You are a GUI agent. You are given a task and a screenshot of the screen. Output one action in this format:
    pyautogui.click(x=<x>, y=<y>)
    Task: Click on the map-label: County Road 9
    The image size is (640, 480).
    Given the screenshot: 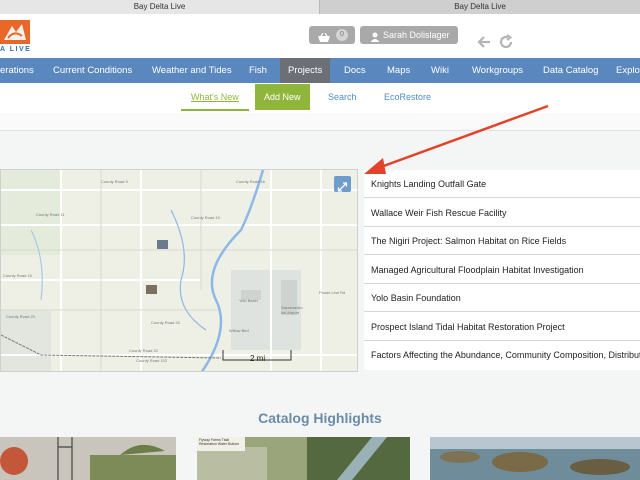 What is the action you would take?
    pyautogui.click(x=114, y=181)
    